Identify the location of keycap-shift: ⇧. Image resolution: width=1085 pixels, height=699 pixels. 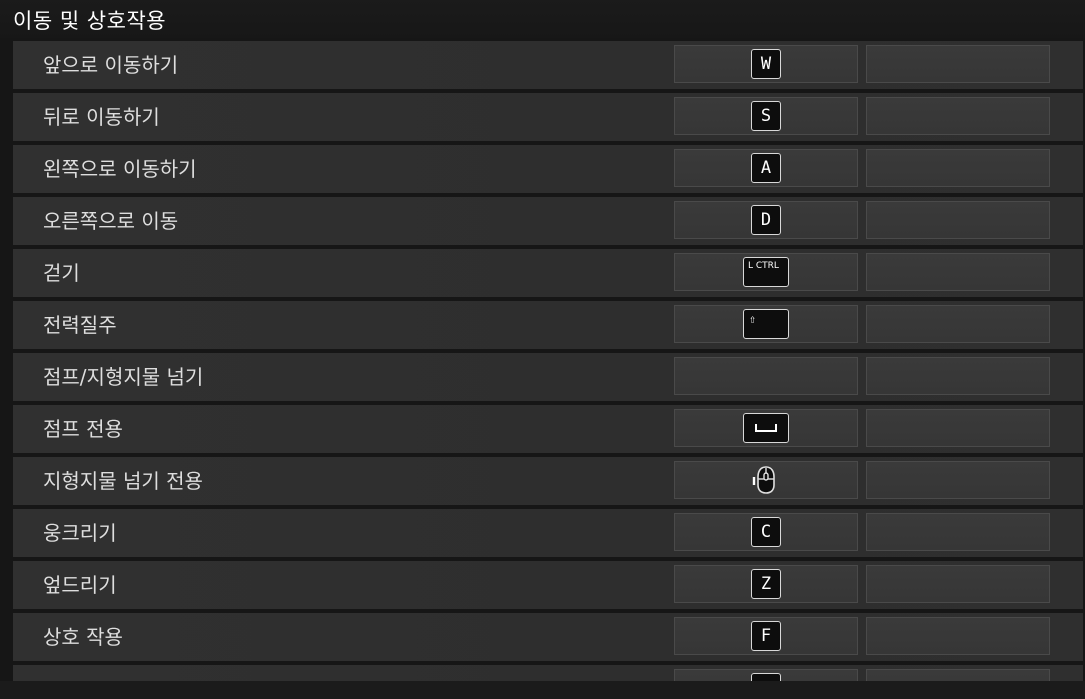
(766, 324).